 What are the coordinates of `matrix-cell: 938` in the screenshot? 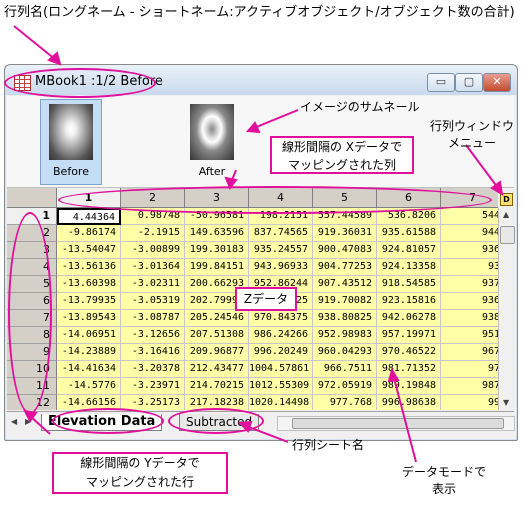 It's located at (469, 318).